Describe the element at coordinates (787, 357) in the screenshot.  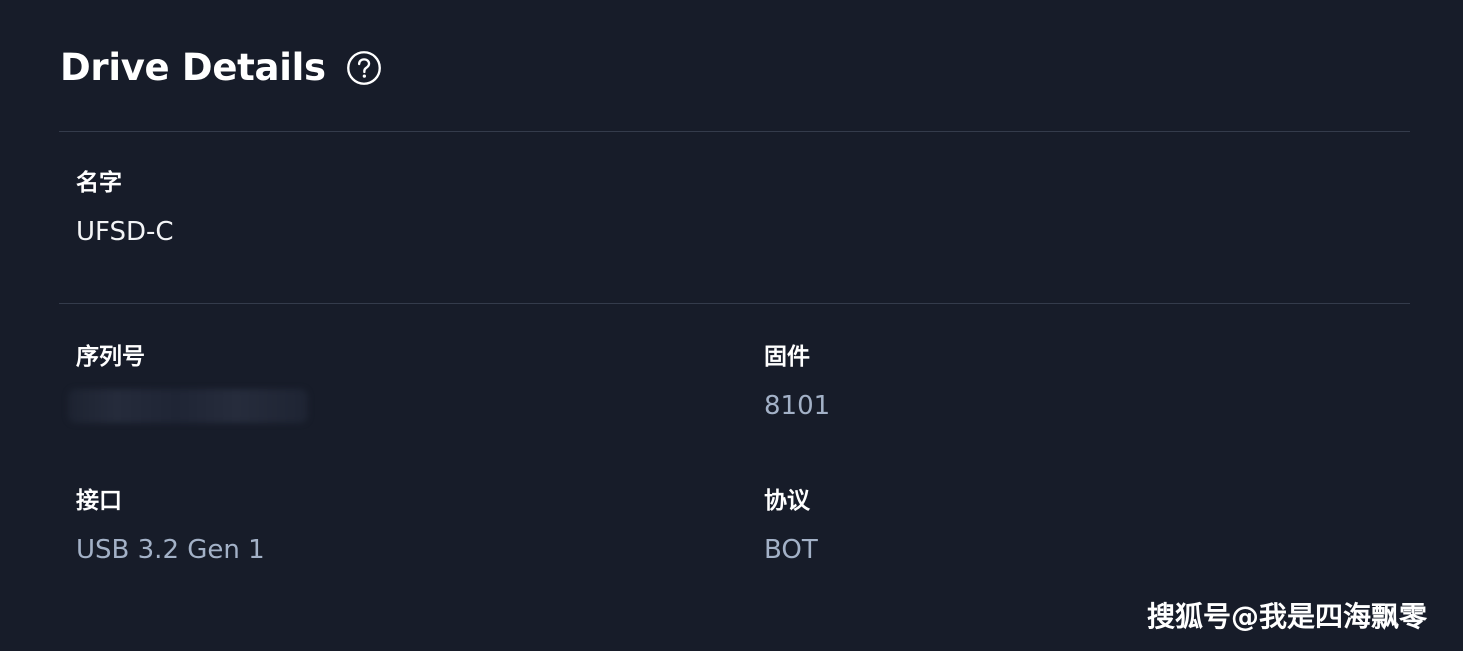
I see `firmware-label: 固件` at that location.